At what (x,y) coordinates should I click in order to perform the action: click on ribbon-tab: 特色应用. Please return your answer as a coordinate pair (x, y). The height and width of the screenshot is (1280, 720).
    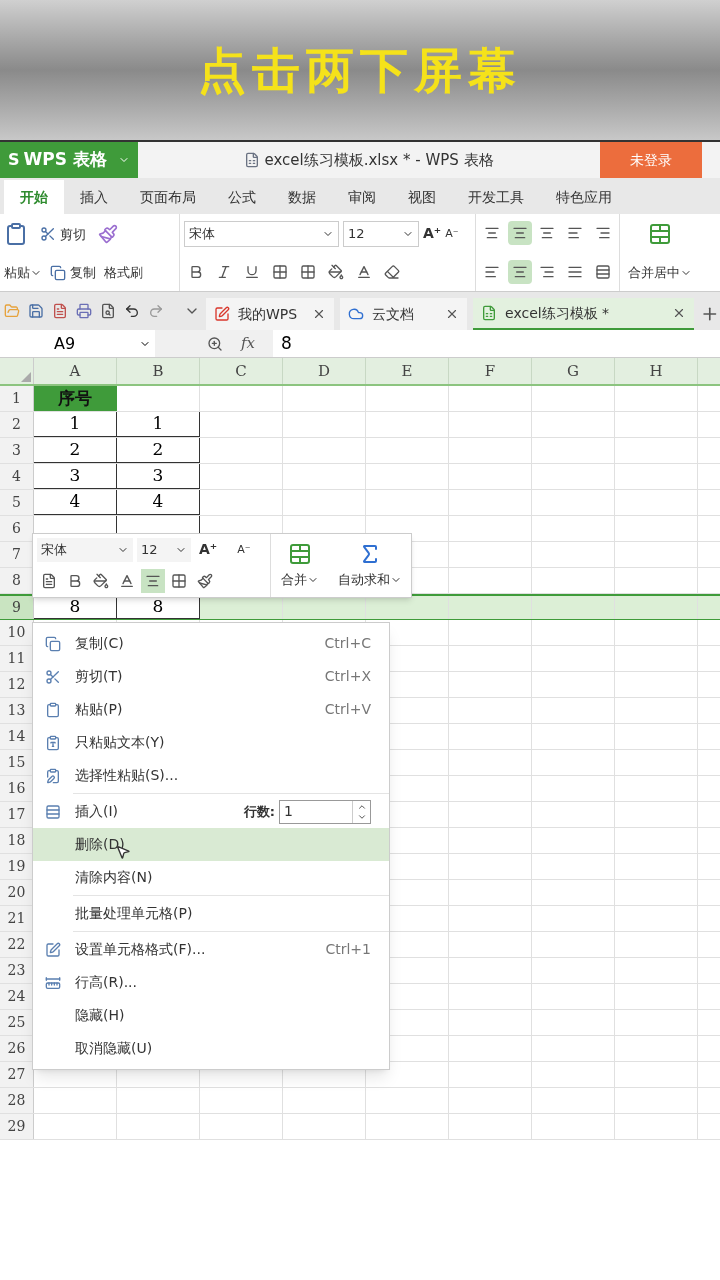
    Looking at the image, I should click on (584, 197).